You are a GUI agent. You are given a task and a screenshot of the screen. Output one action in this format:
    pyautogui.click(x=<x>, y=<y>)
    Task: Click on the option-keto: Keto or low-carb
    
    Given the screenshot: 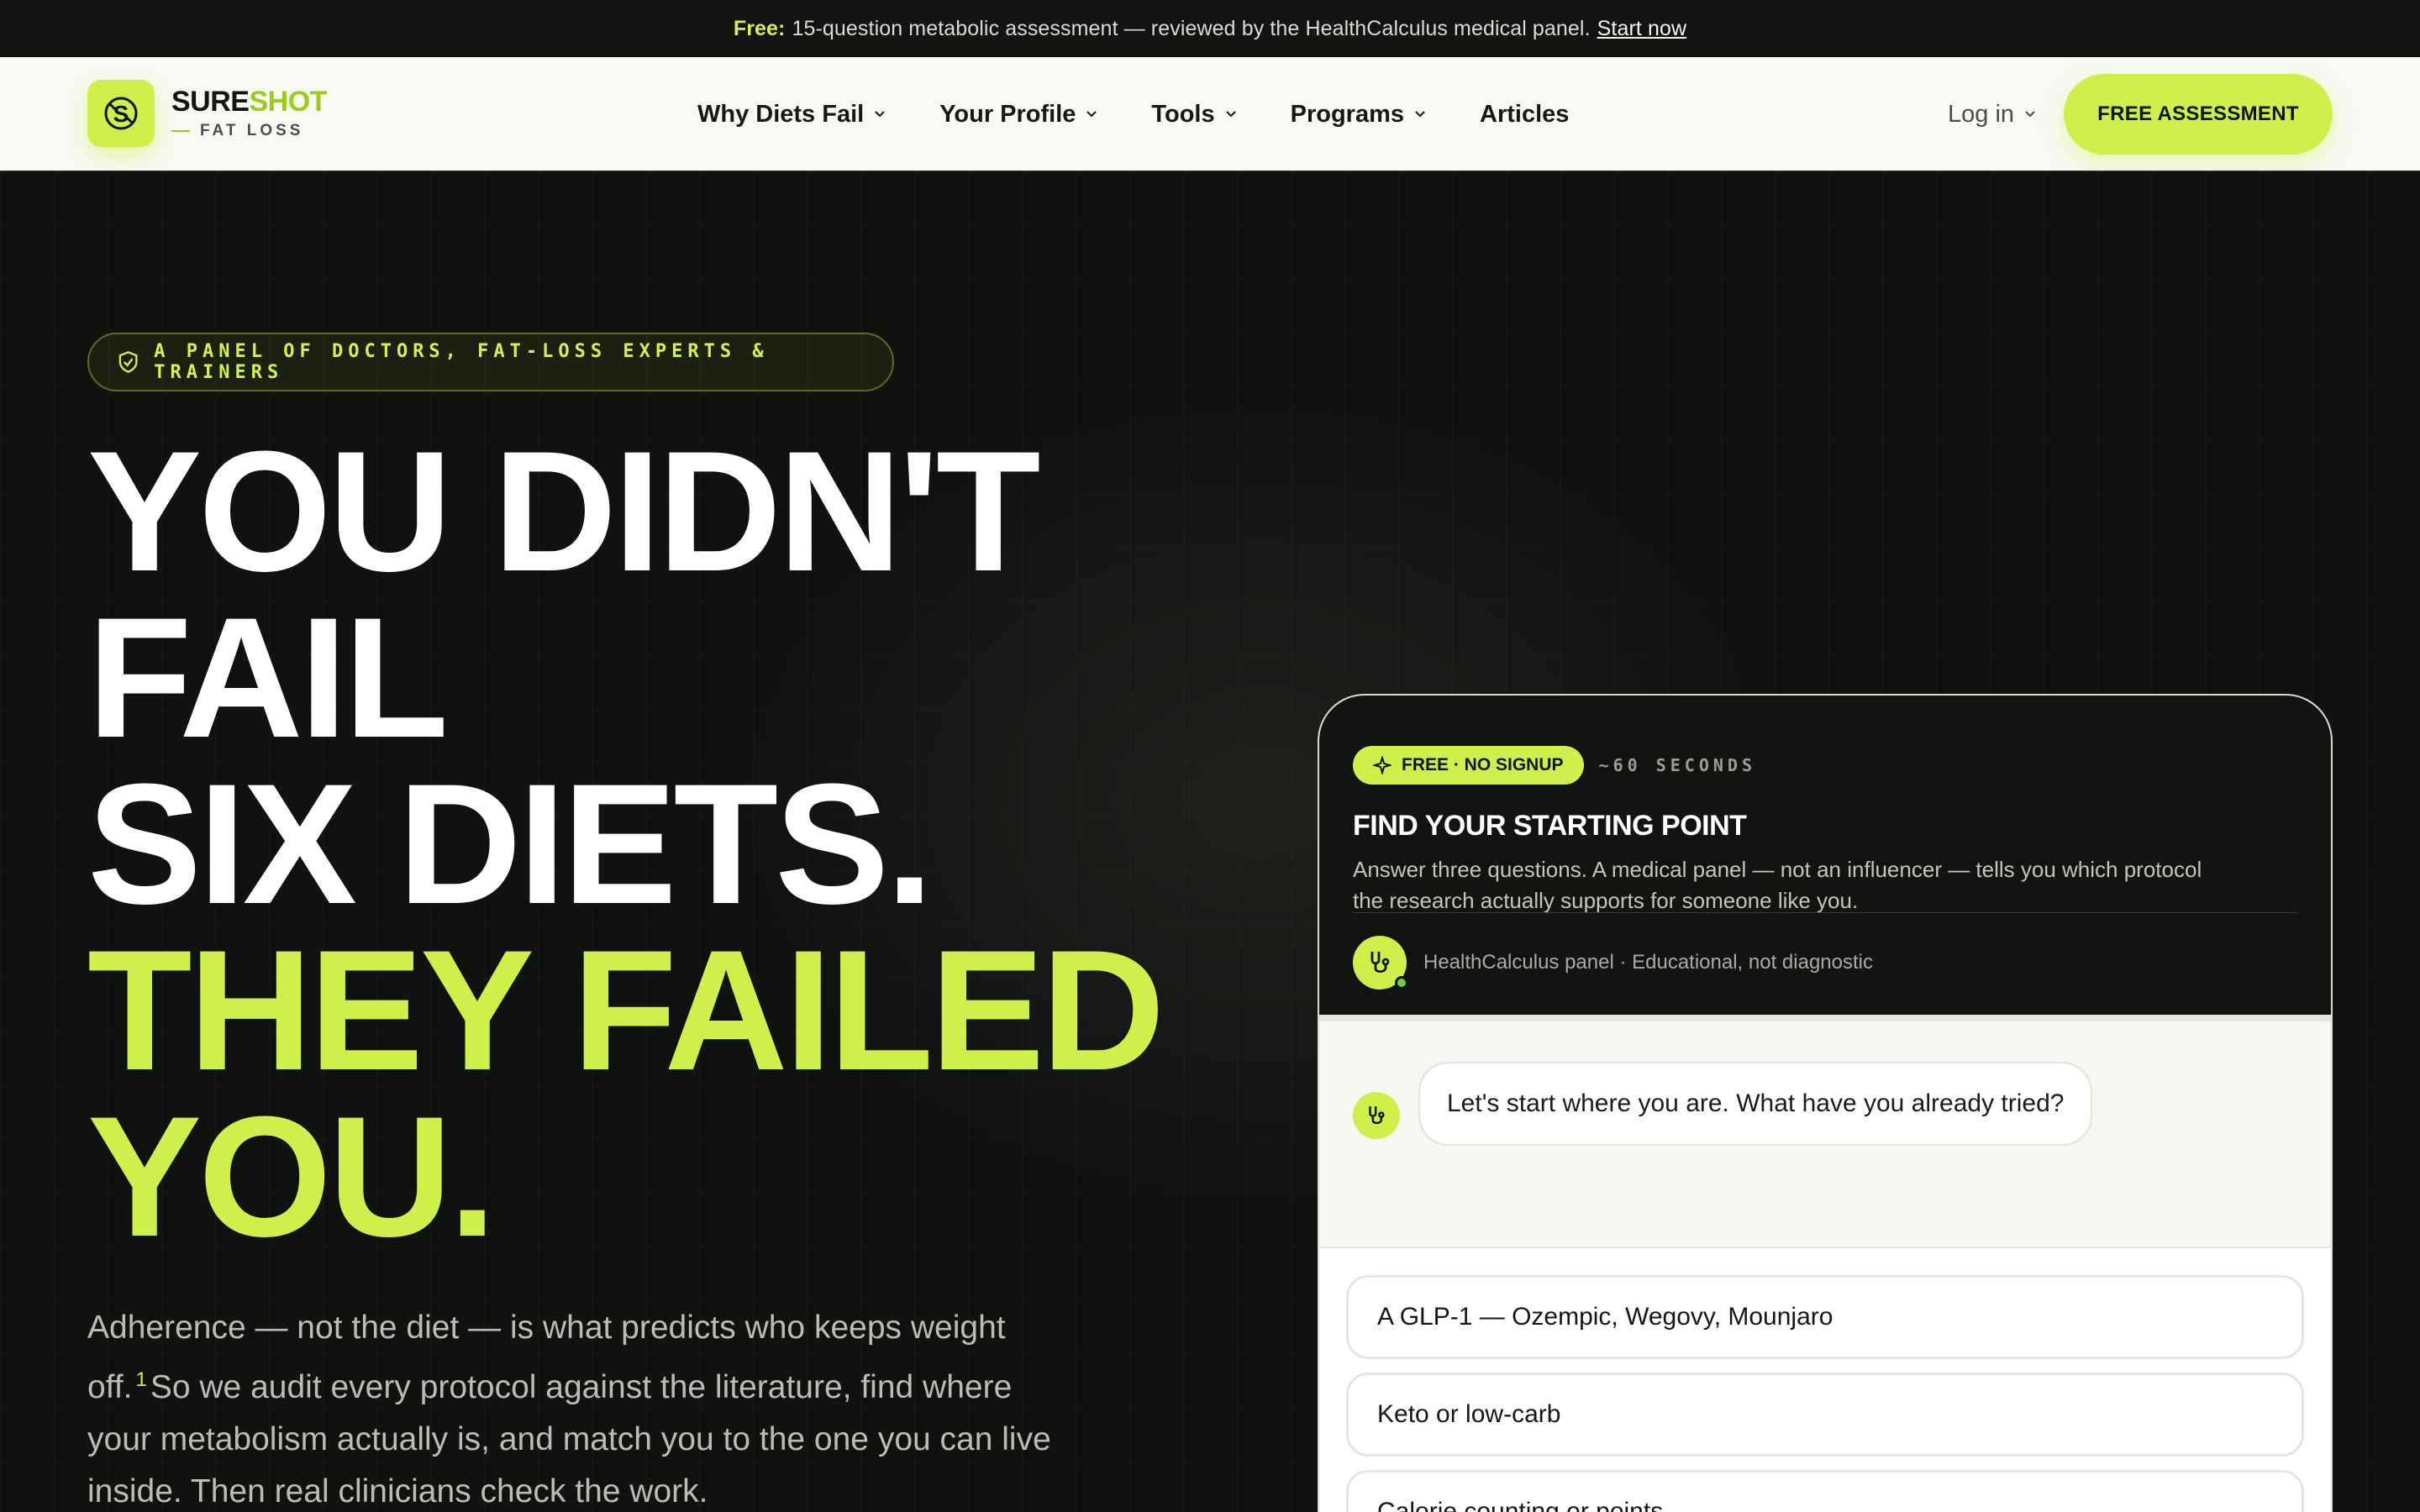 What is the action you would take?
    pyautogui.click(x=1825, y=1415)
    